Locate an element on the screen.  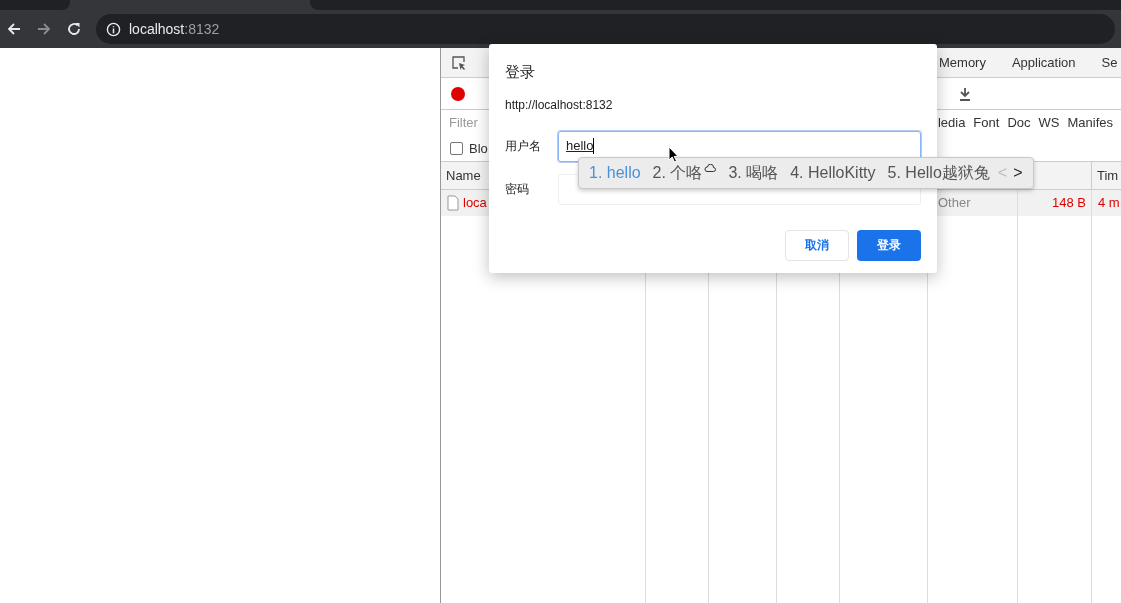
type-filter: WS is located at coordinates (1049, 123).